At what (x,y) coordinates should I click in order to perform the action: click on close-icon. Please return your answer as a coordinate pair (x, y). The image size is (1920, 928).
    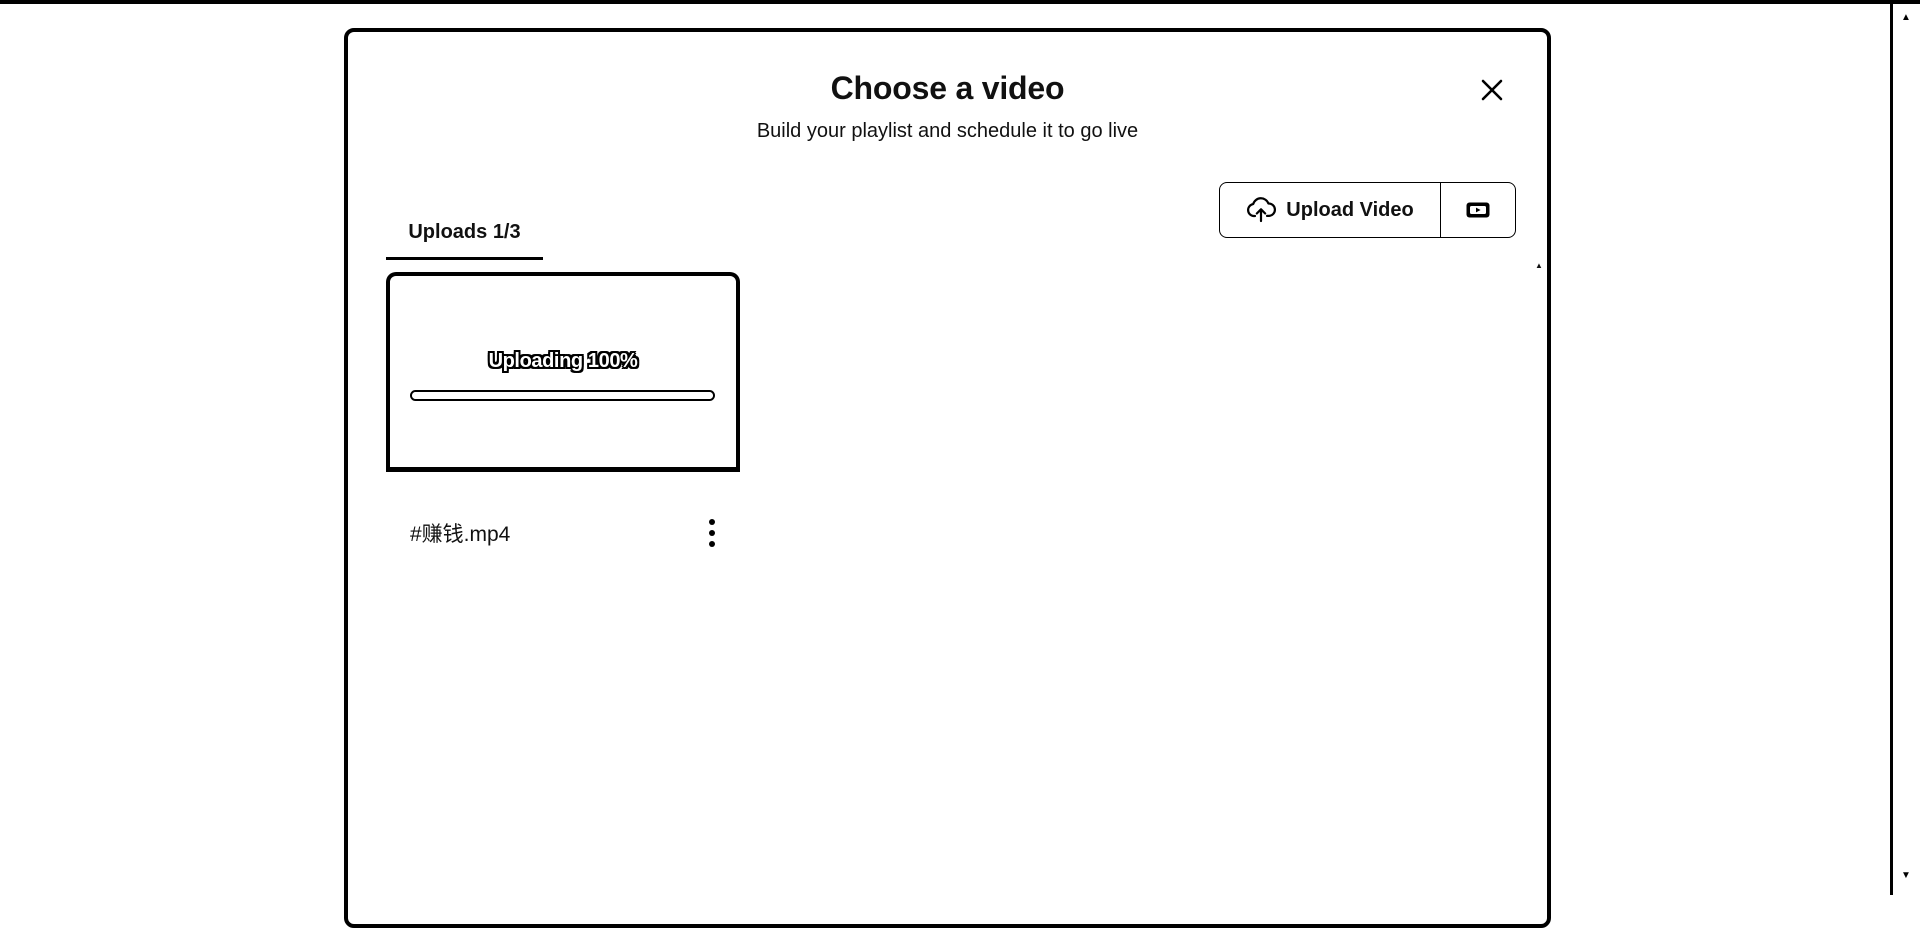
    Looking at the image, I should click on (1492, 90).